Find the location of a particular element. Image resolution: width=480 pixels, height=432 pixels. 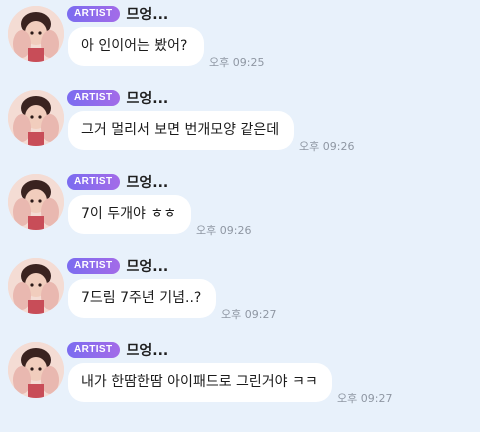

message-bubble: 7이 두개야 ㅎㅎ is located at coordinates (129, 214).